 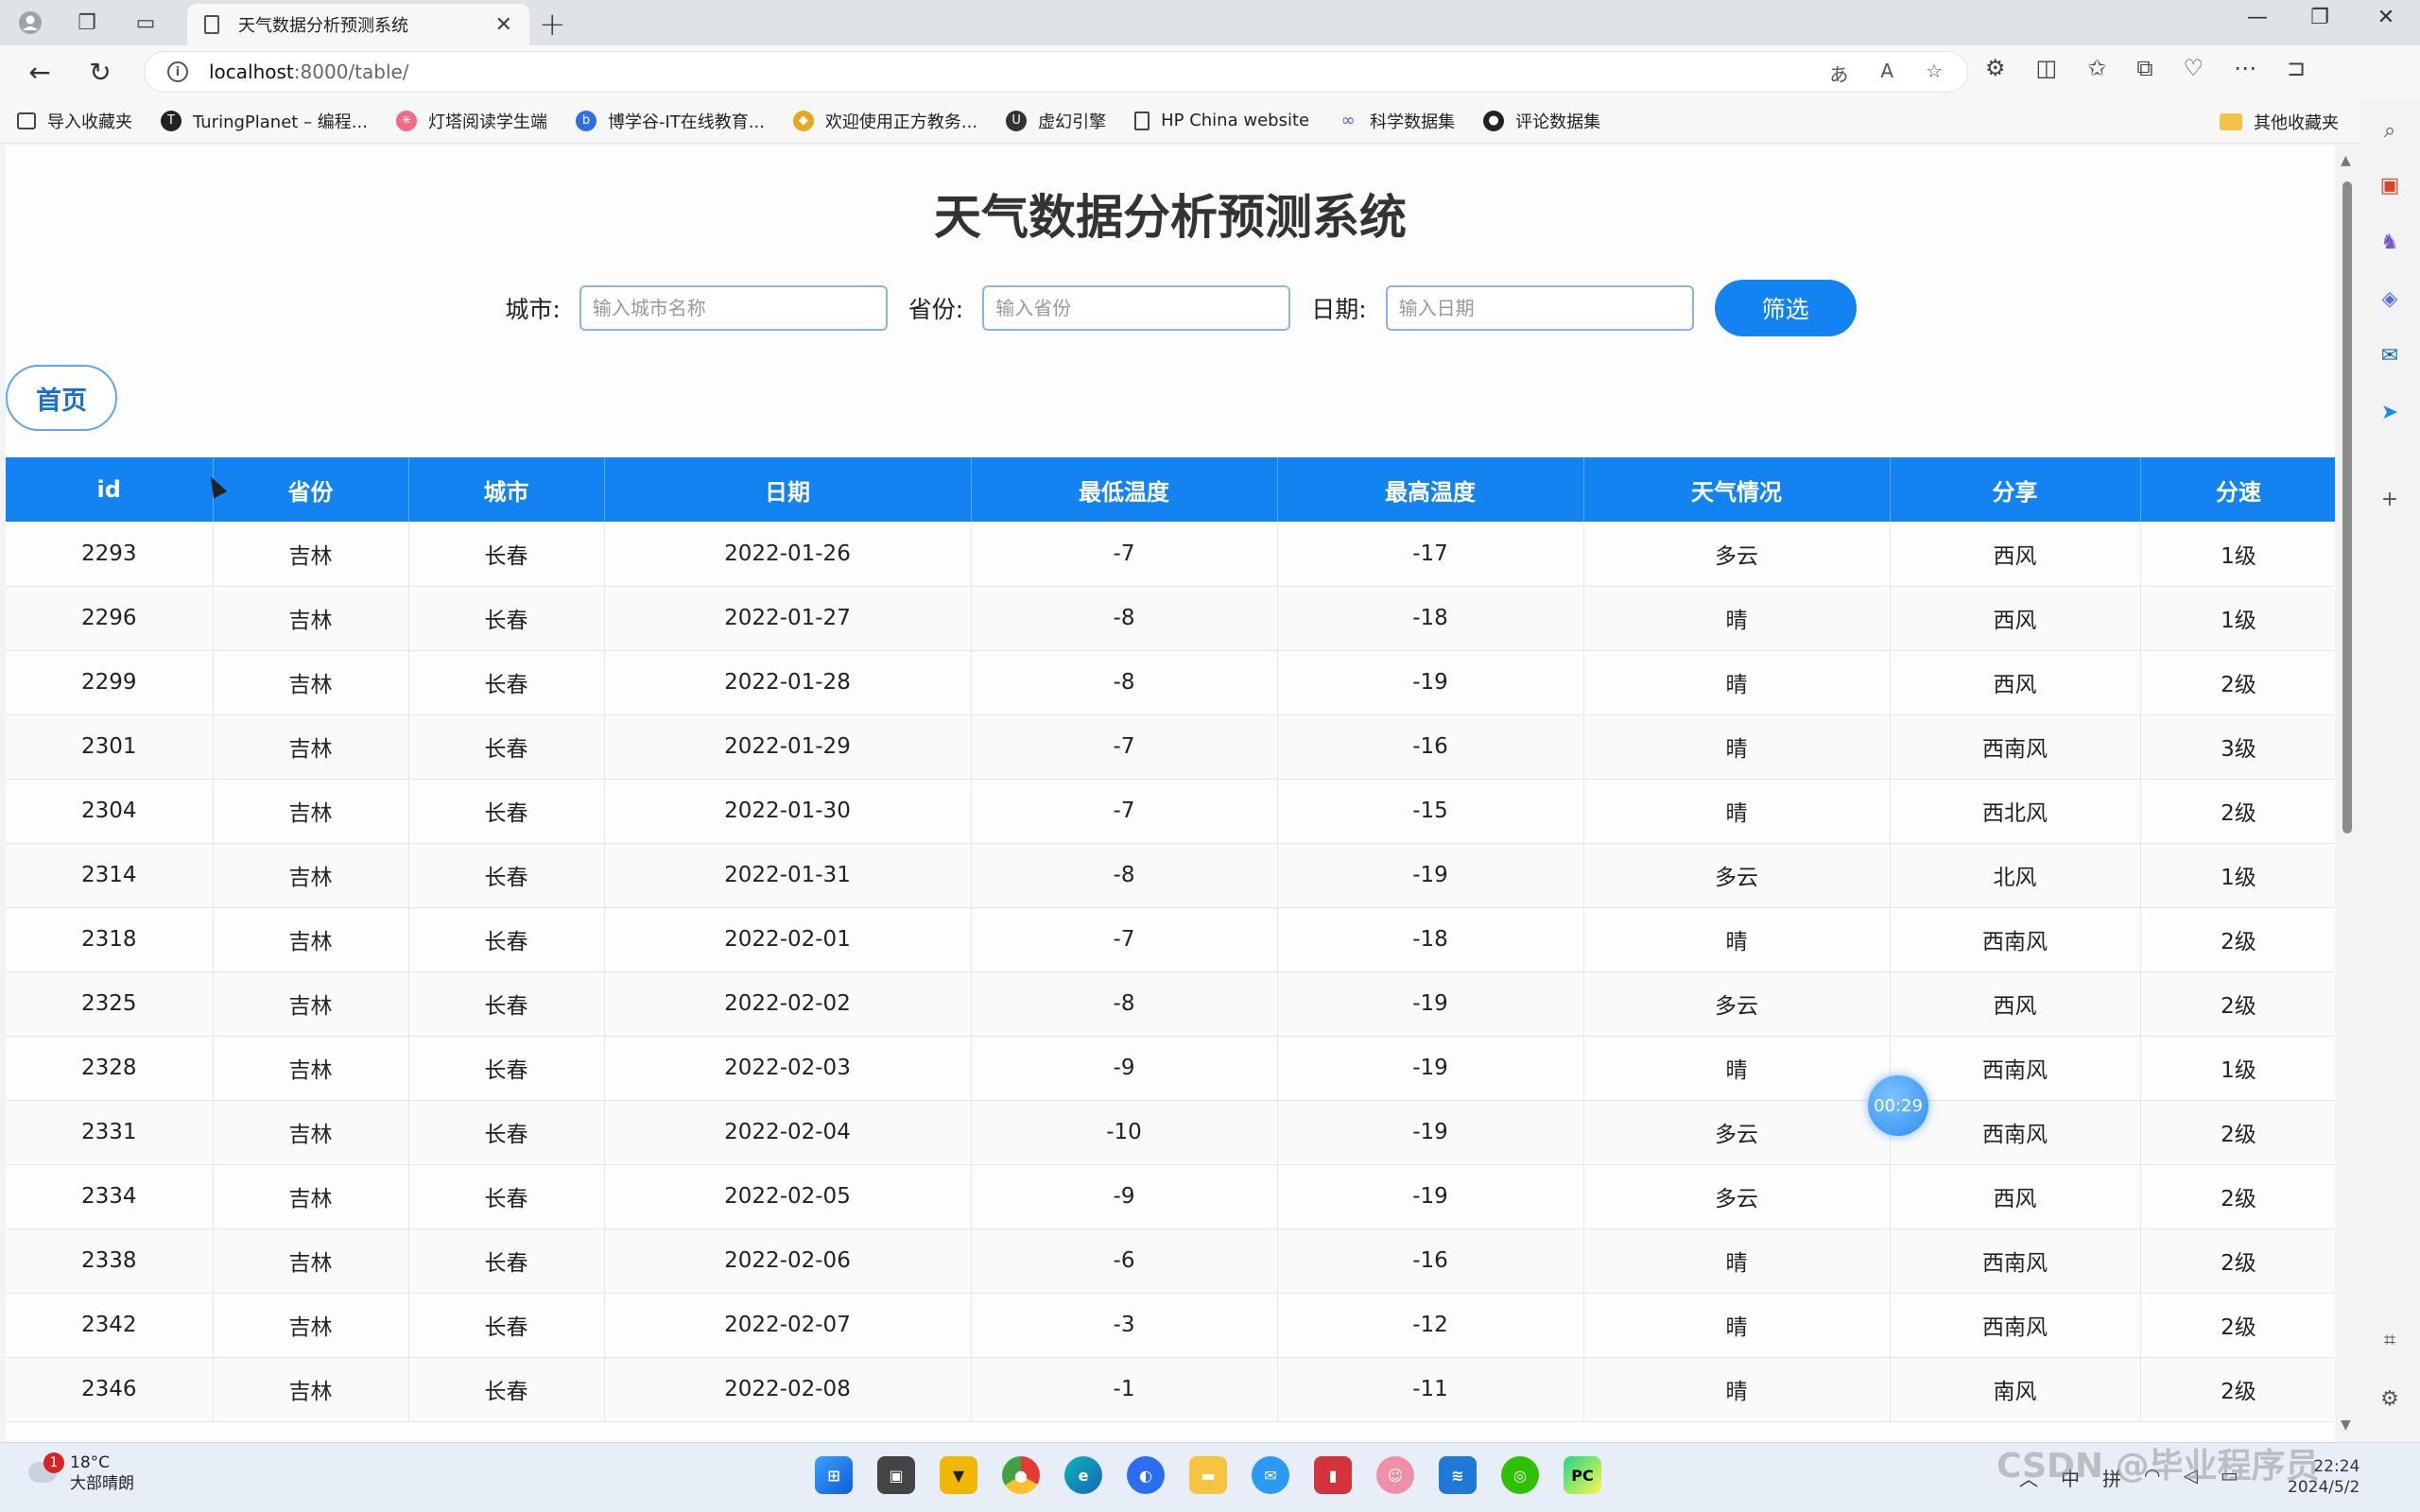 I want to click on header-province: 省份, so click(x=311, y=489).